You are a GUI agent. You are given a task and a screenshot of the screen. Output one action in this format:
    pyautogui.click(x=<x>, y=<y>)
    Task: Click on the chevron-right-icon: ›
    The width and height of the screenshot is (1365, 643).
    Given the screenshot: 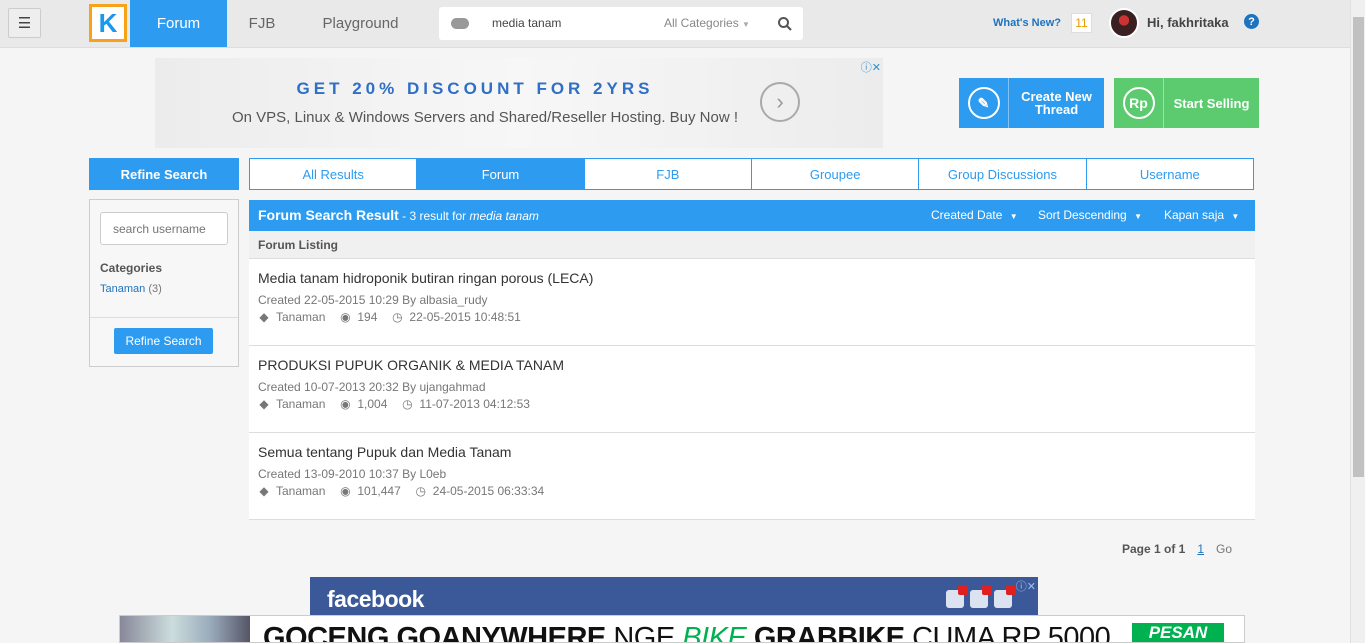 What is the action you would take?
    pyautogui.click(x=780, y=102)
    